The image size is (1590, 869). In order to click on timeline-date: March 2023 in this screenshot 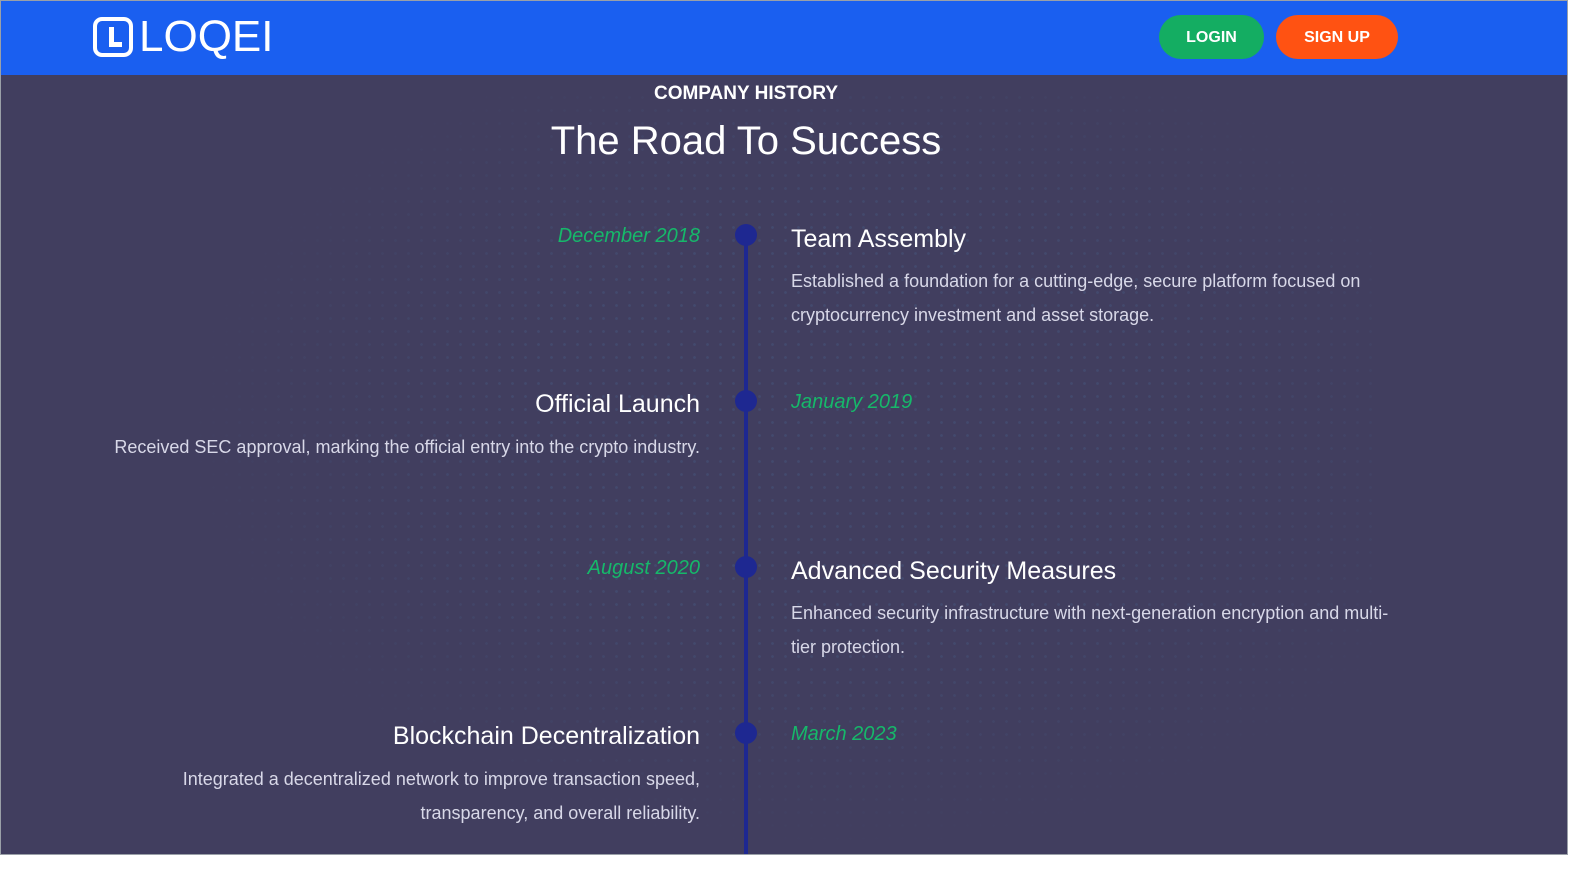, I will do `click(844, 734)`.